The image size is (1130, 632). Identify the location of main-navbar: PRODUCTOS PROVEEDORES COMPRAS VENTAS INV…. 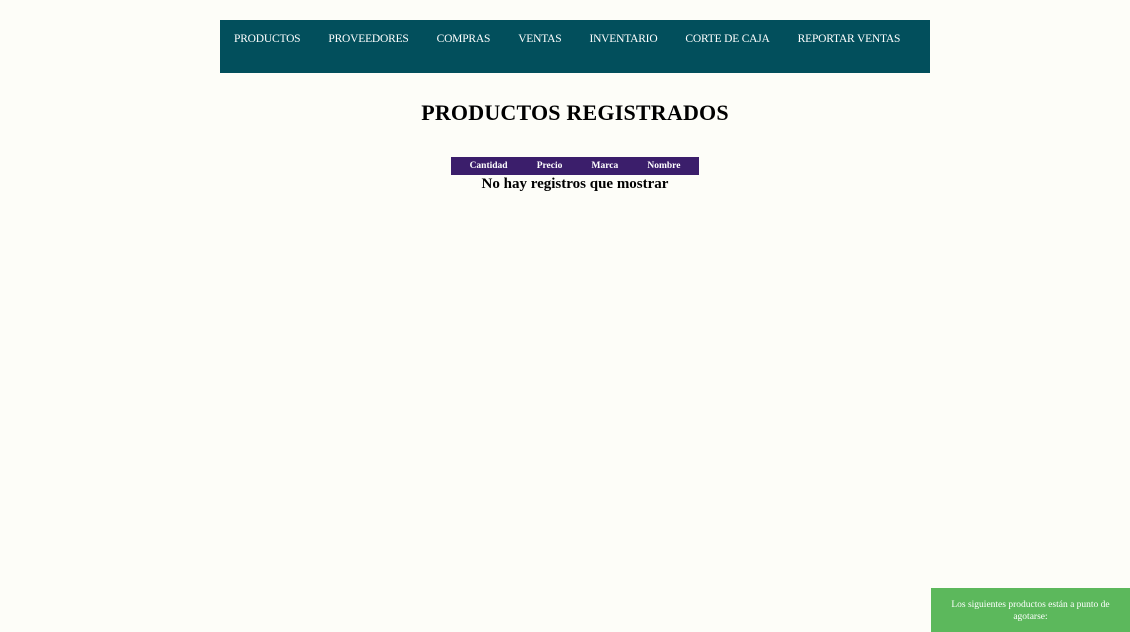
(575, 46).